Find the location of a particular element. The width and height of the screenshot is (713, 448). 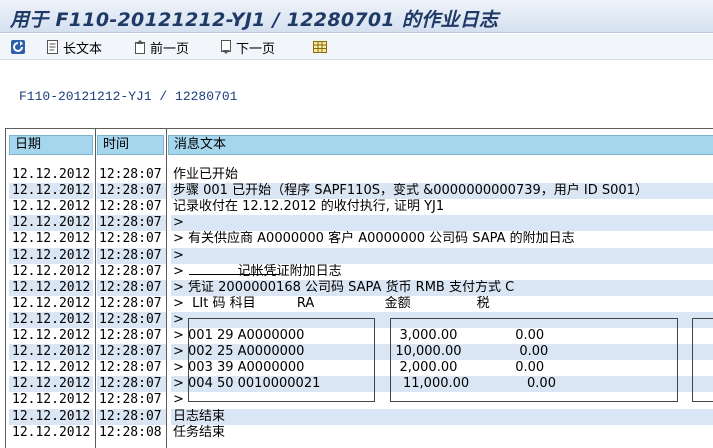

table-row: 12.12.2012 12:28:07 > 记帐凭证附加日志 is located at coordinates (359, 272).